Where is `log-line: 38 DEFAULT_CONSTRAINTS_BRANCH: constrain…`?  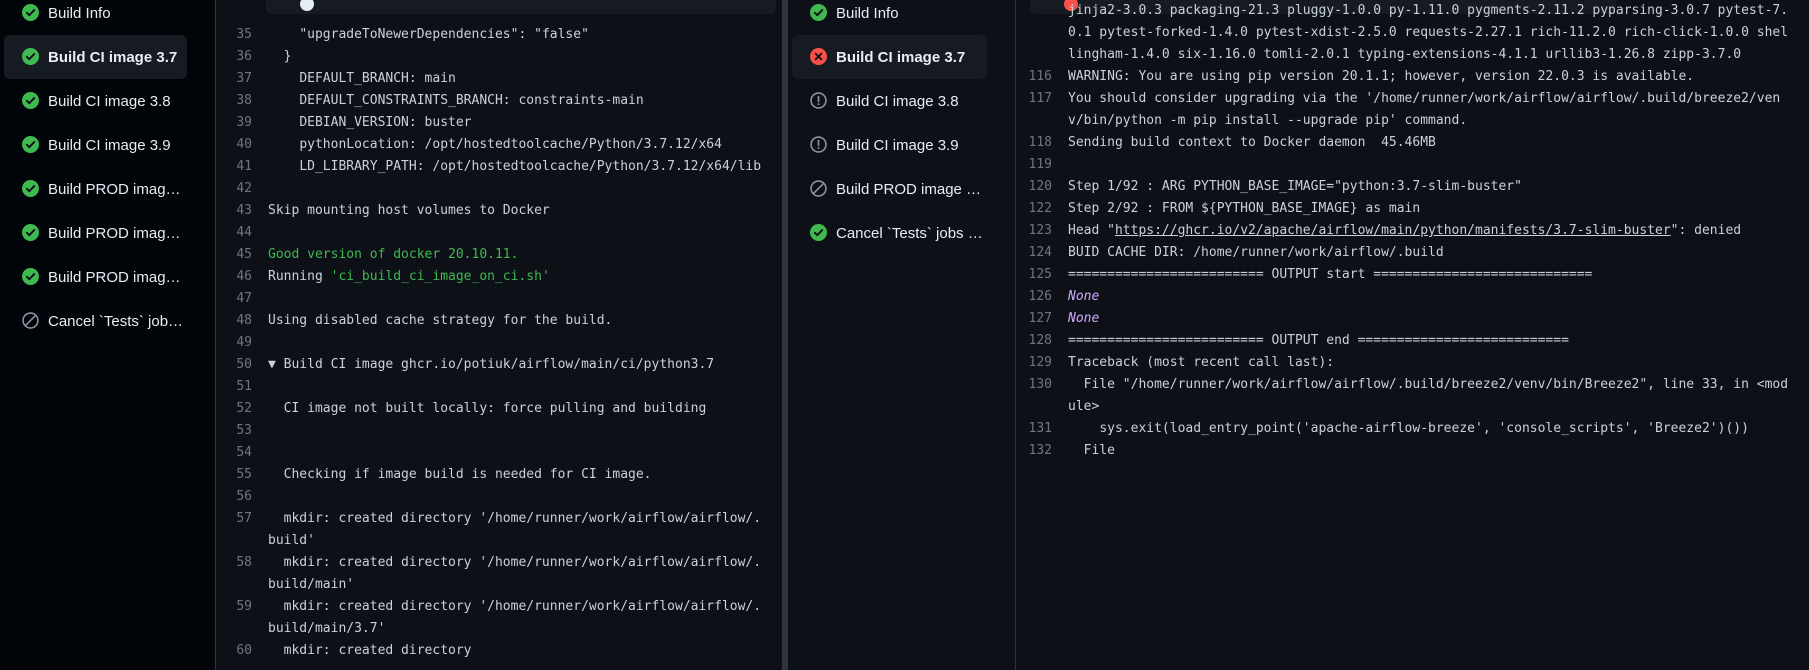 log-line: 38 DEFAULT_CONSTRAINTS_BRANCH: constrain… is located at coordinates (497, 101).